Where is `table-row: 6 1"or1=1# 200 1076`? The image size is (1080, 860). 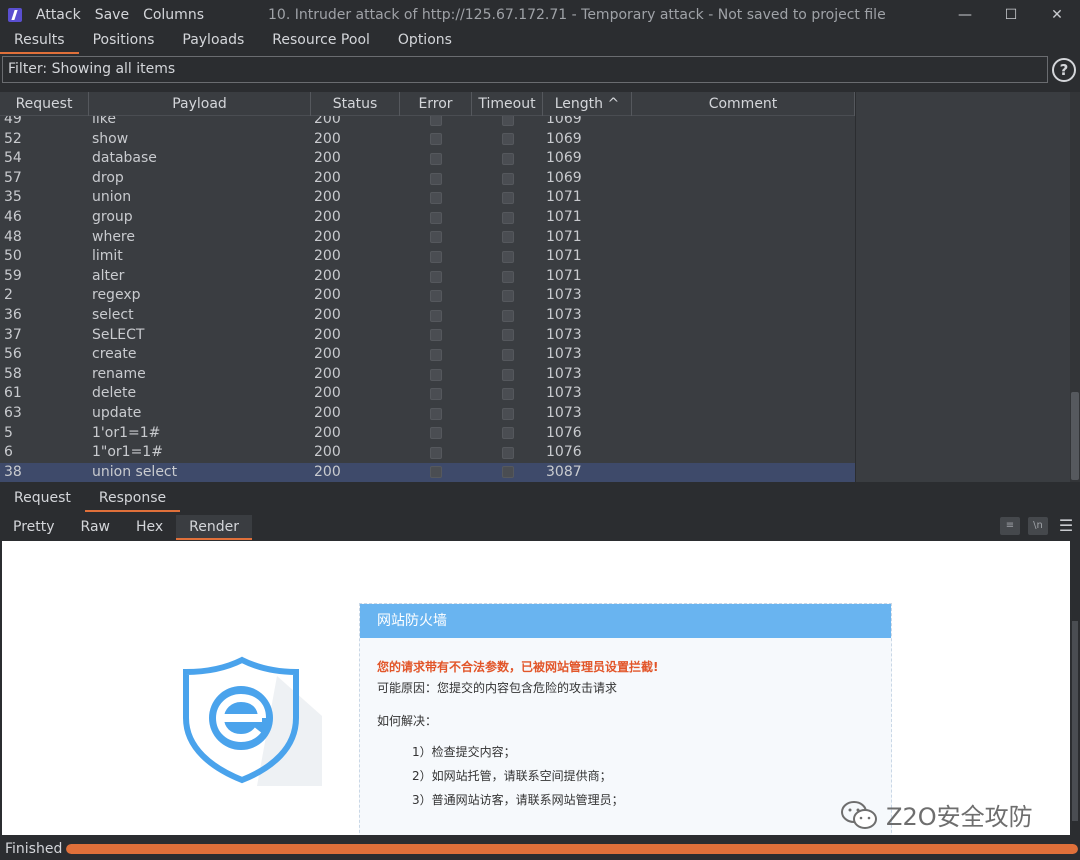
table-row: 6 1"or1=1# 200 1076 is located at coordinates (427, 453).